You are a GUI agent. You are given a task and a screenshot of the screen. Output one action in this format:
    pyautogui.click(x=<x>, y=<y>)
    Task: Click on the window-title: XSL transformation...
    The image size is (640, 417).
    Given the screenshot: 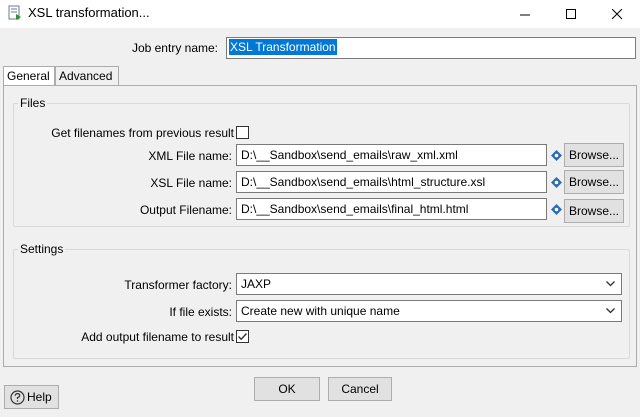 What is the action you would take?
    pyautogui.click(x=89, y=12)
    